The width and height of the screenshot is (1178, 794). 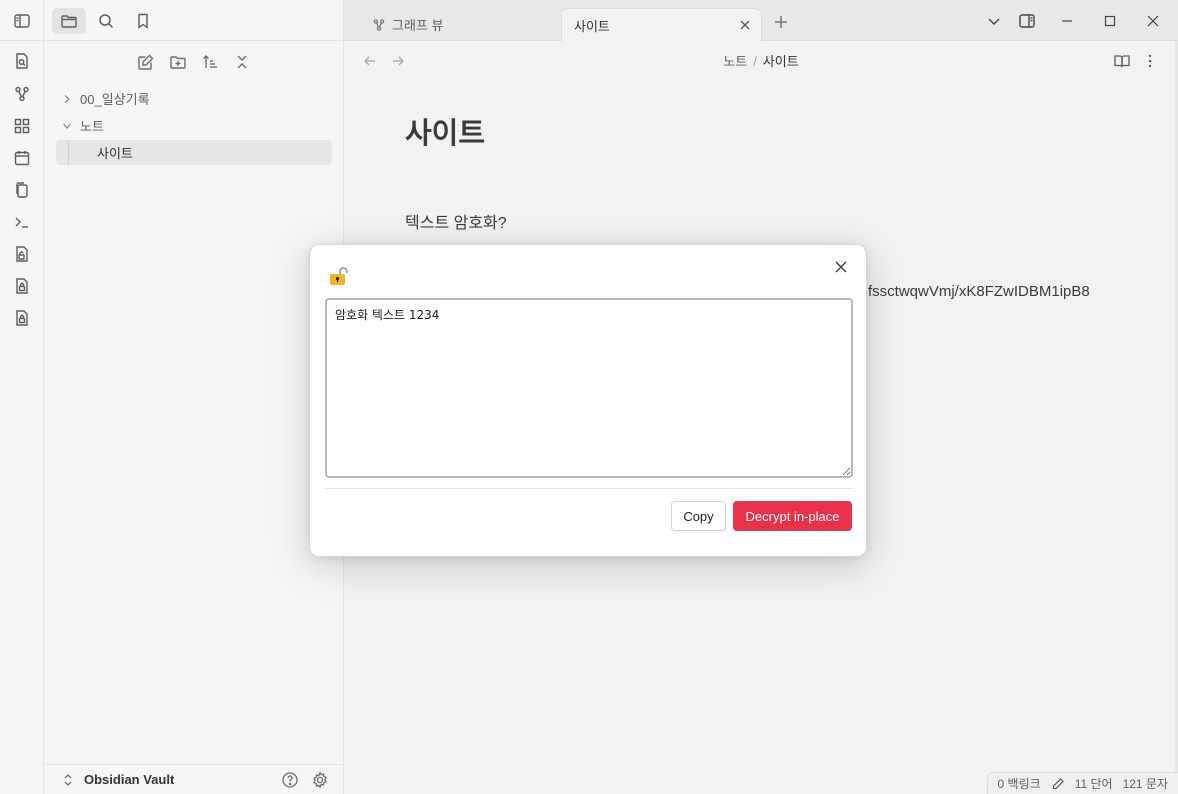 I want to click on tree-folder-daily: 00_일상기록, so click(x=194, y=98).